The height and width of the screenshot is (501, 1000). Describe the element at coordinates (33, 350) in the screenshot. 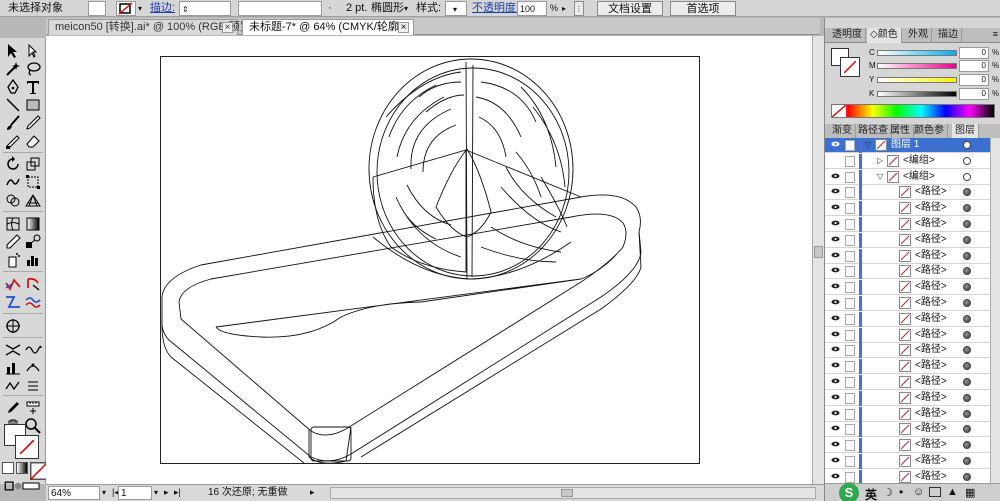

I see `wave-tool-icon` at that location.